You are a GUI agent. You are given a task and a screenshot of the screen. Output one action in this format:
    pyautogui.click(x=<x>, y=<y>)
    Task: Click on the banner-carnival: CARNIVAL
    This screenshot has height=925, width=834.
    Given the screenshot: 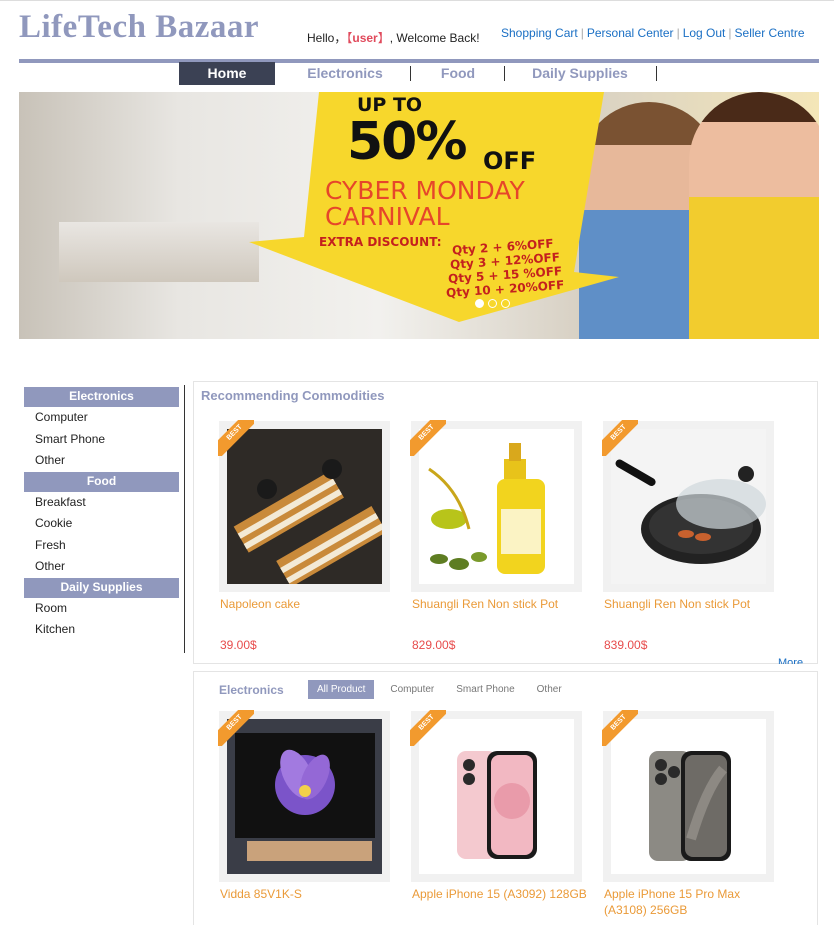 What is the action you would take?
    pyautogui.click(x=387, y=216)
    